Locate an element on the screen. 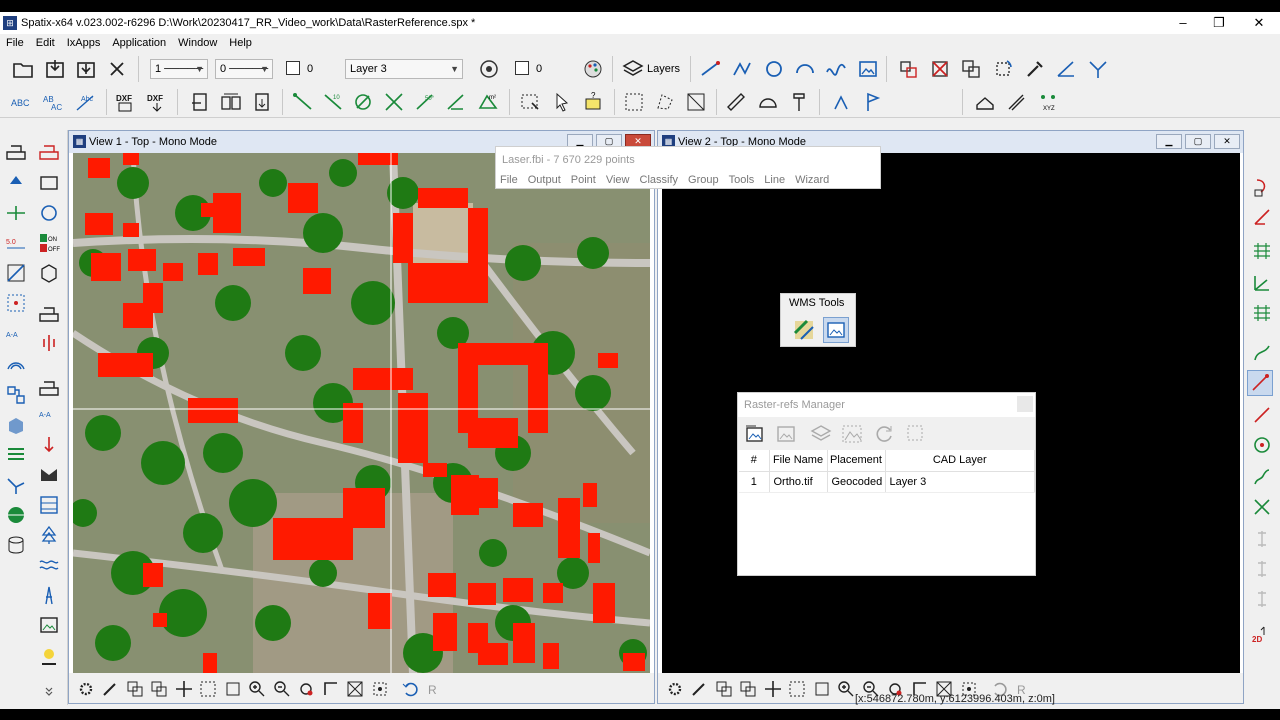  laser-menu-wizard: Wizard is located at coordinates (812, 180).